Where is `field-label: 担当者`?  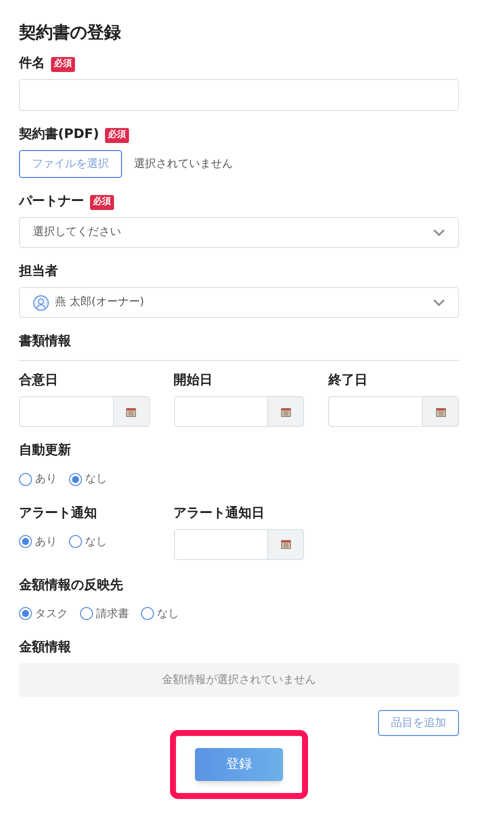
field-label: 担当者 is located at coordinates (38, 272).